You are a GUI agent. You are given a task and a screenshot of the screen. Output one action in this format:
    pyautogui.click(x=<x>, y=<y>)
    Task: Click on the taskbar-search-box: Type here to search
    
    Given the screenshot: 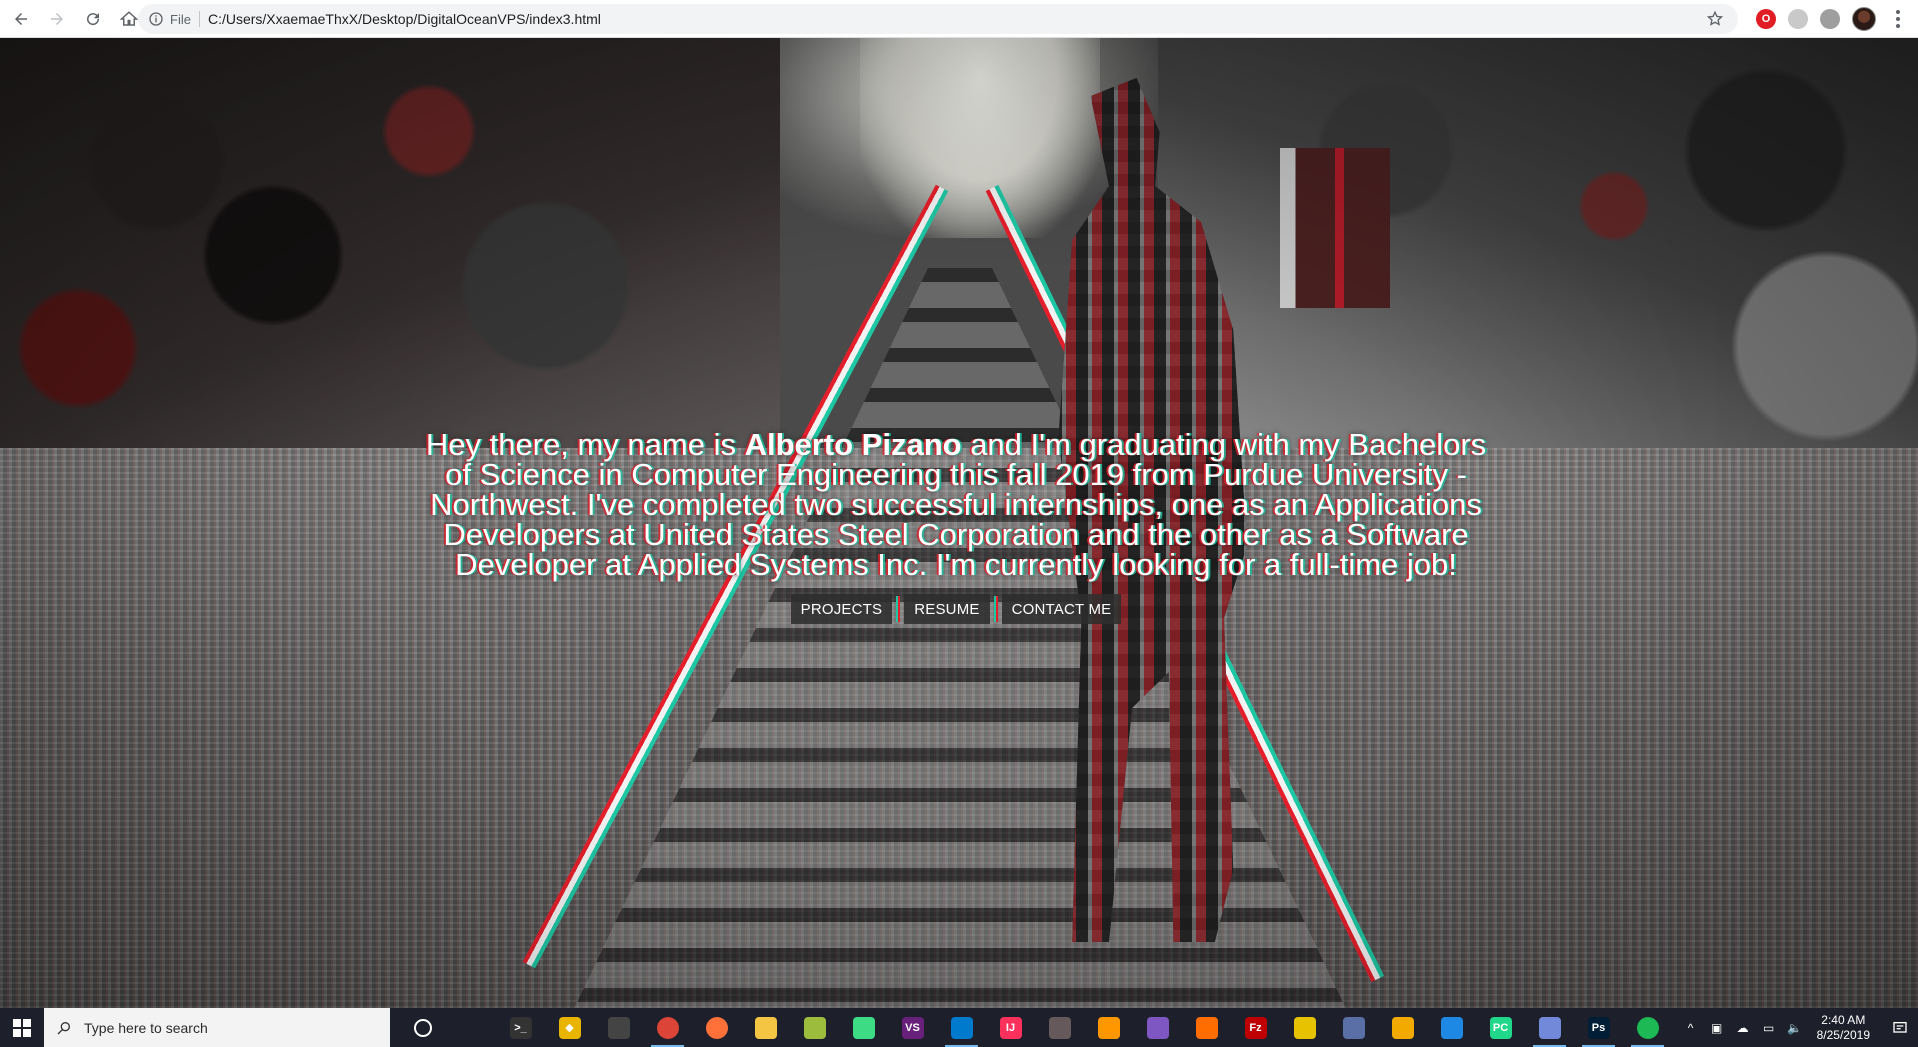 What is the action you would take?
    pyautogui.click(x=217, y=1027)
    